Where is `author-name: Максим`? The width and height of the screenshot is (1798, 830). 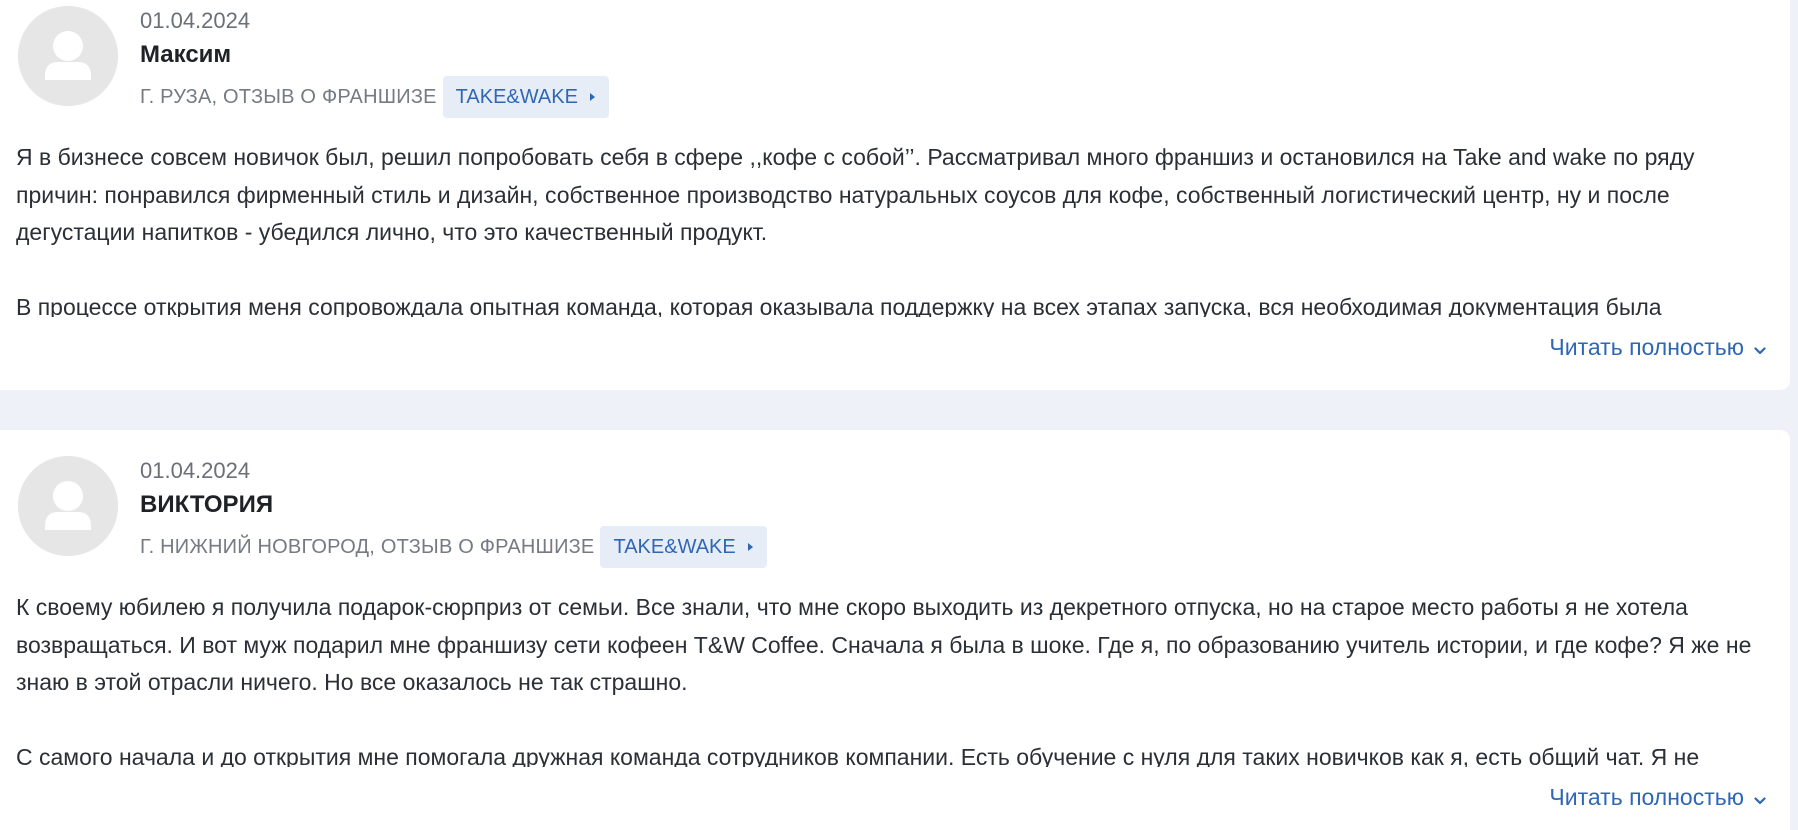 author-name: Максим is located at coordinates (186, 54).